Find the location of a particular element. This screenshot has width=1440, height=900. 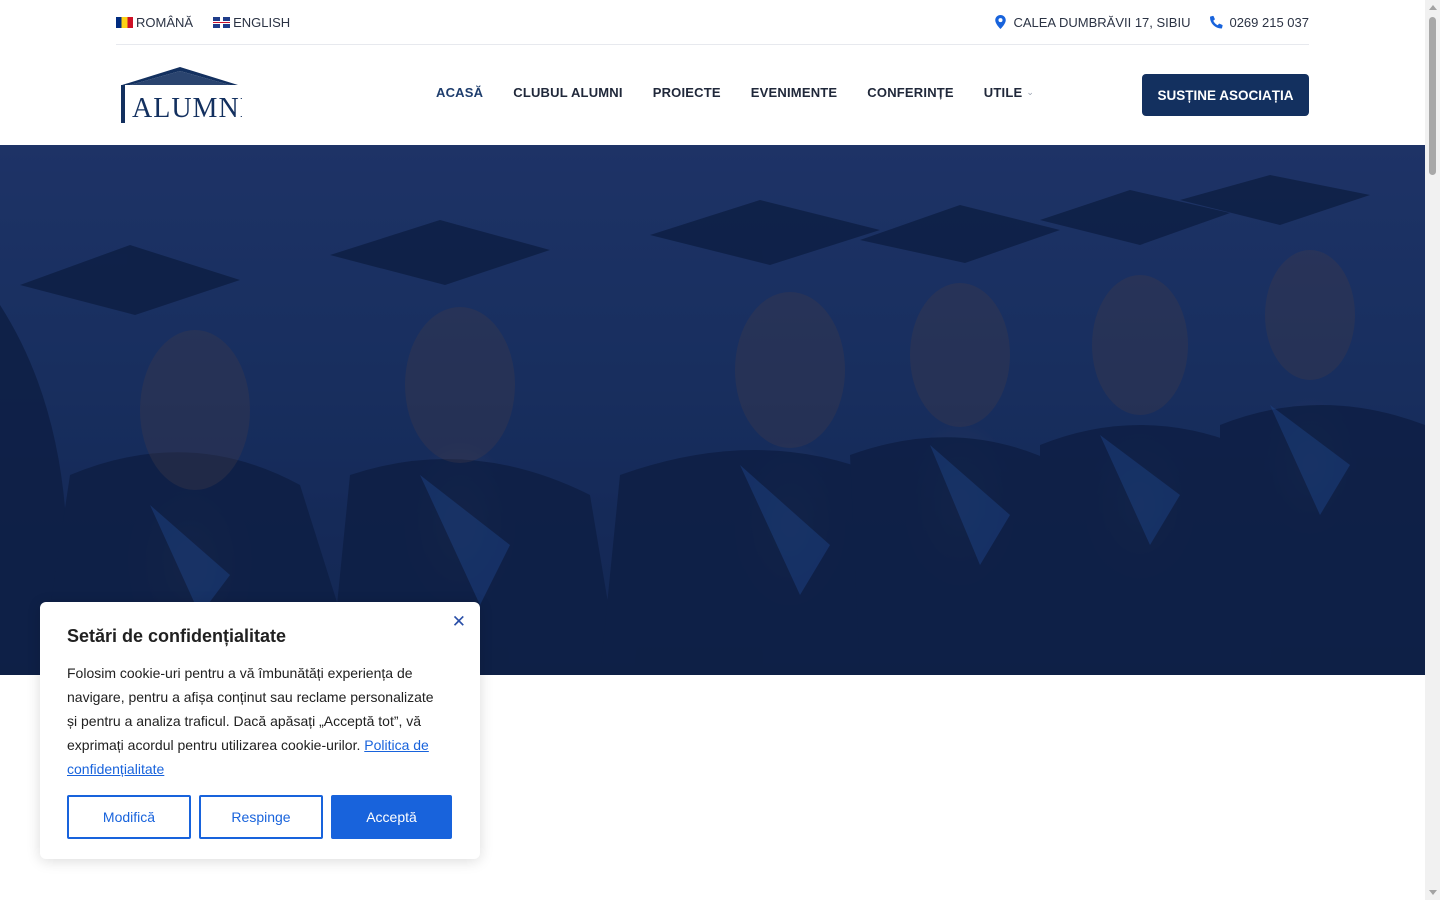

phone-link: 0269 215 037 is located at coordinates (1259, 22).